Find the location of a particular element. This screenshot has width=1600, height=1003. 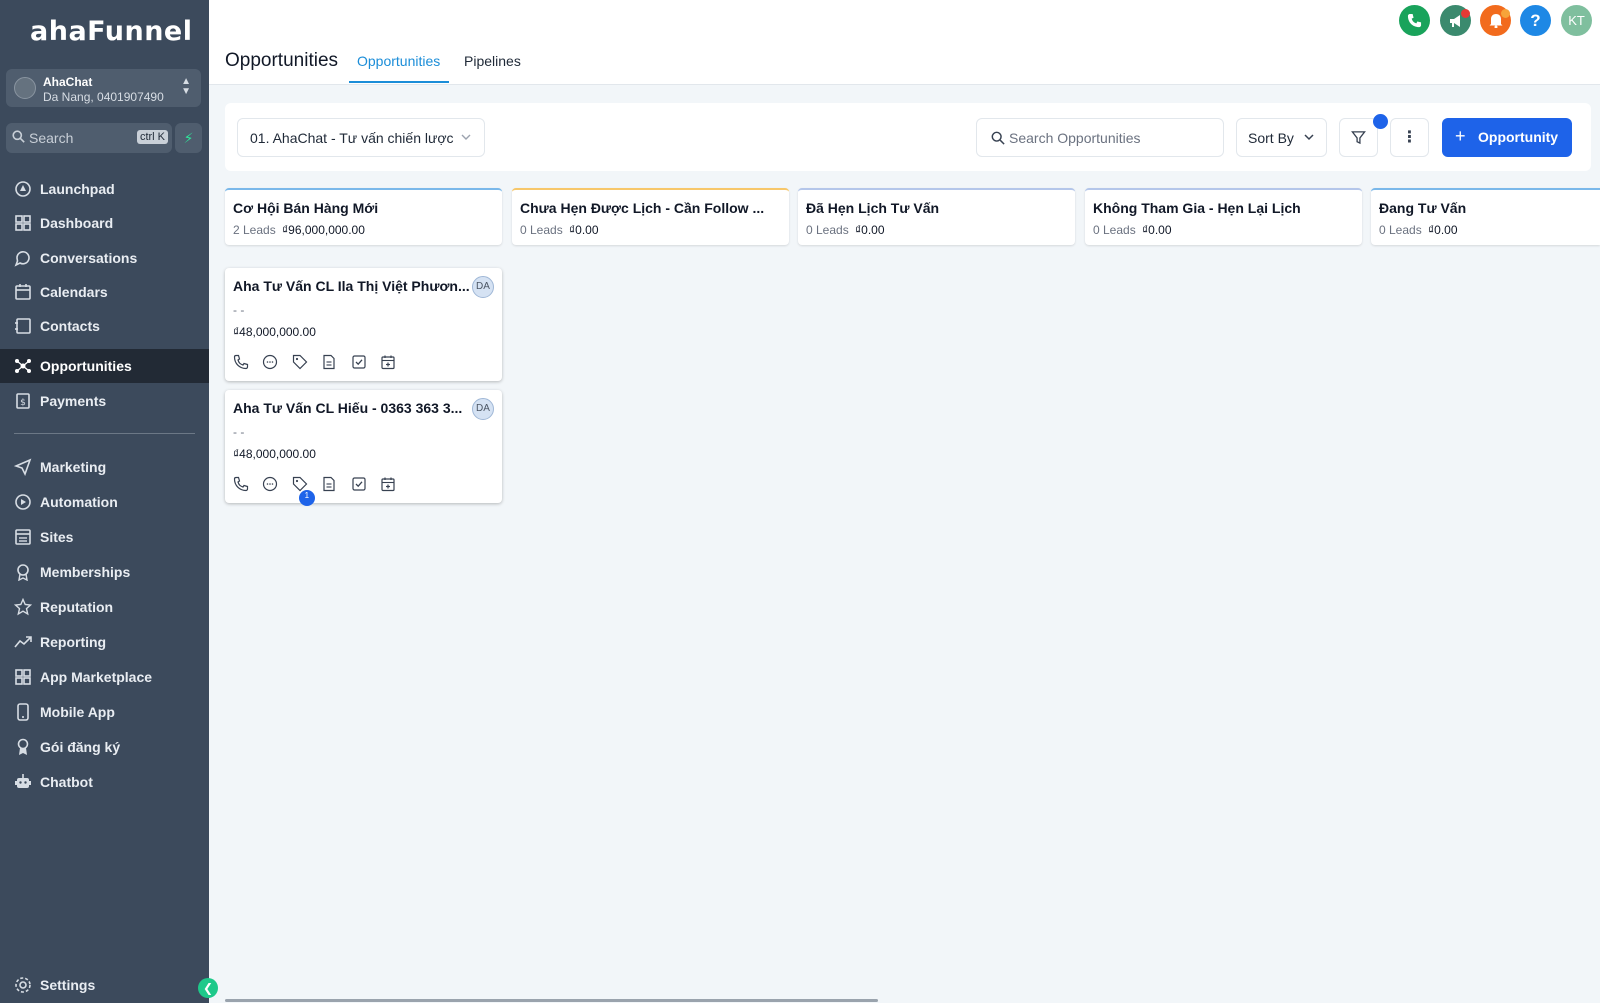

tag-count-badge: 1 is located at coordinates (306, 498).